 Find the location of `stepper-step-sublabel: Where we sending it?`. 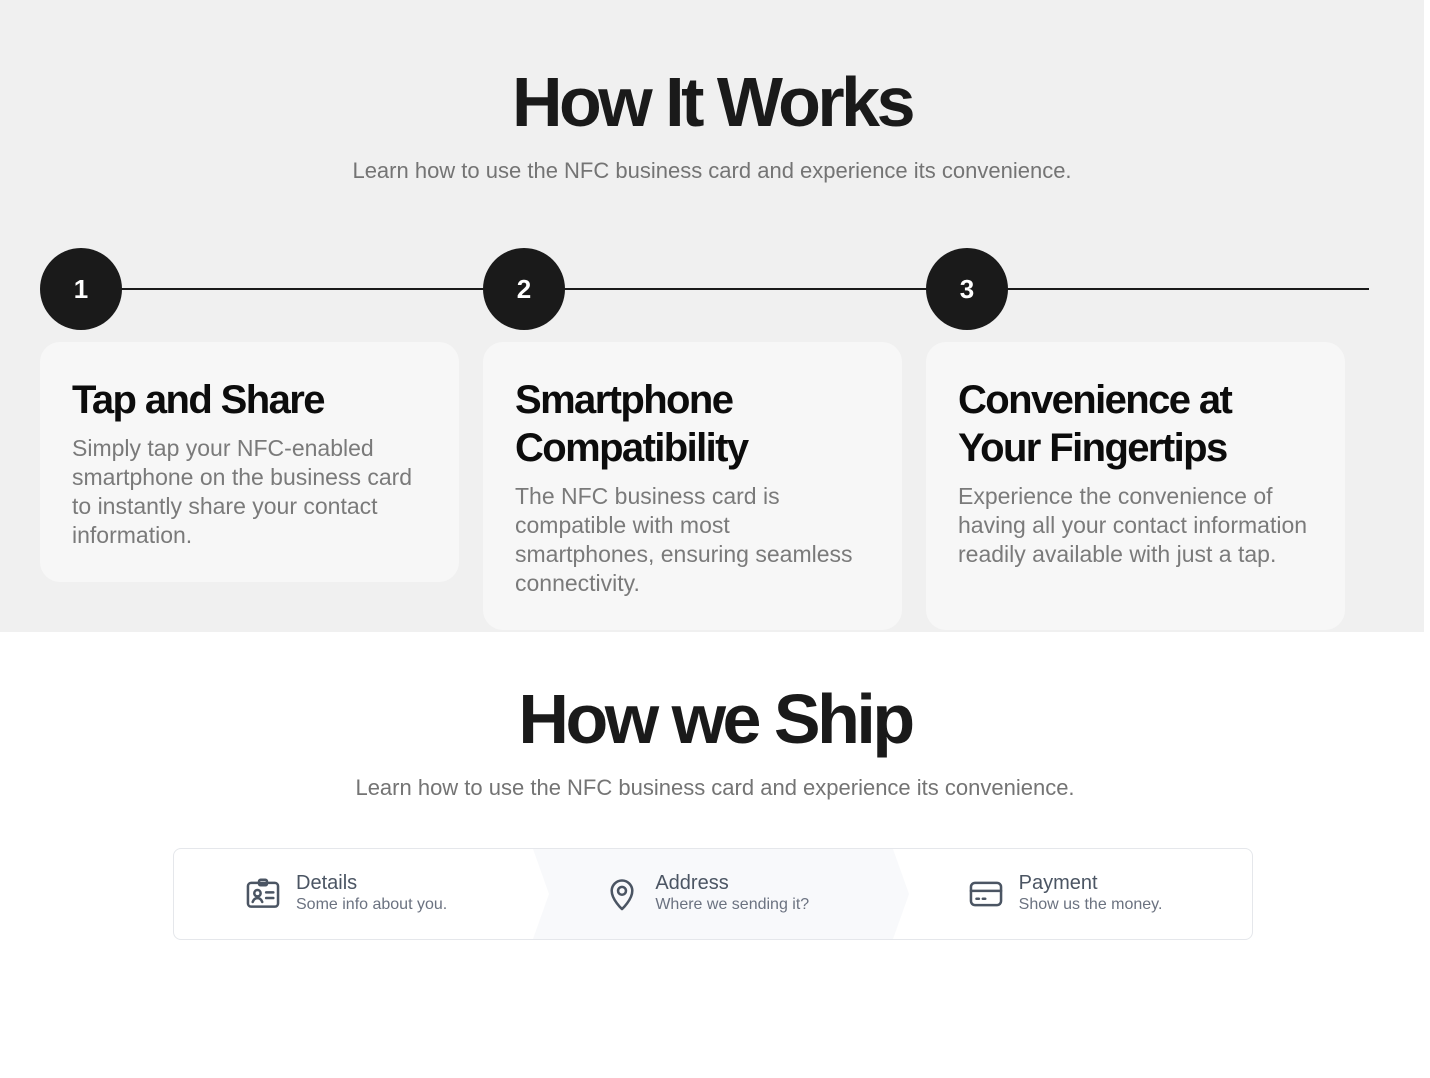

stepper-step-sublabel: Where we sending it? is located at coordinates (732, 904).